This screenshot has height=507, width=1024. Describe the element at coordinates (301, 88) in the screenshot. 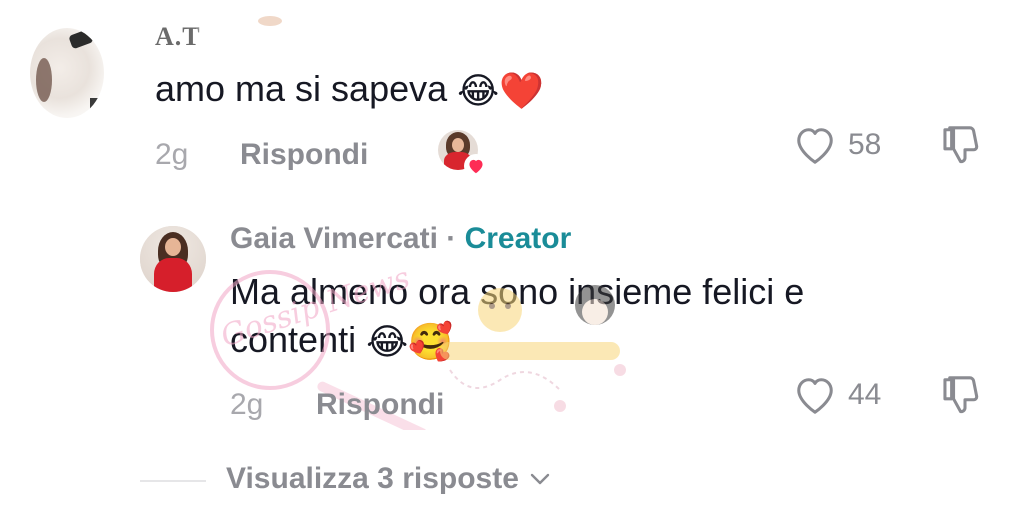

I see `comment-text: amo ma si sapeva` at that location.